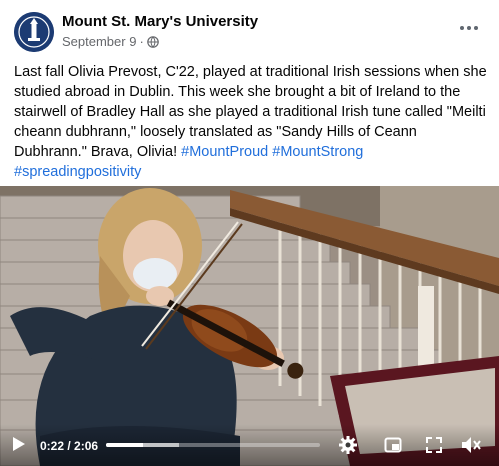 This screenshot has height=466, width=499. Describe the element at coordinates (52, 446) in the screenshot. I see `current-time: 0:22` at that location.